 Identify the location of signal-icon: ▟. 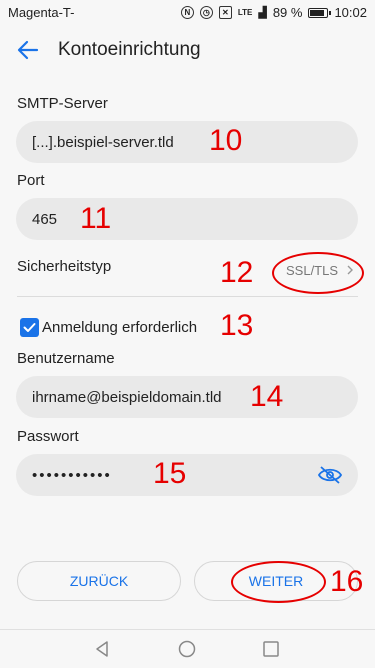
(262, 13).